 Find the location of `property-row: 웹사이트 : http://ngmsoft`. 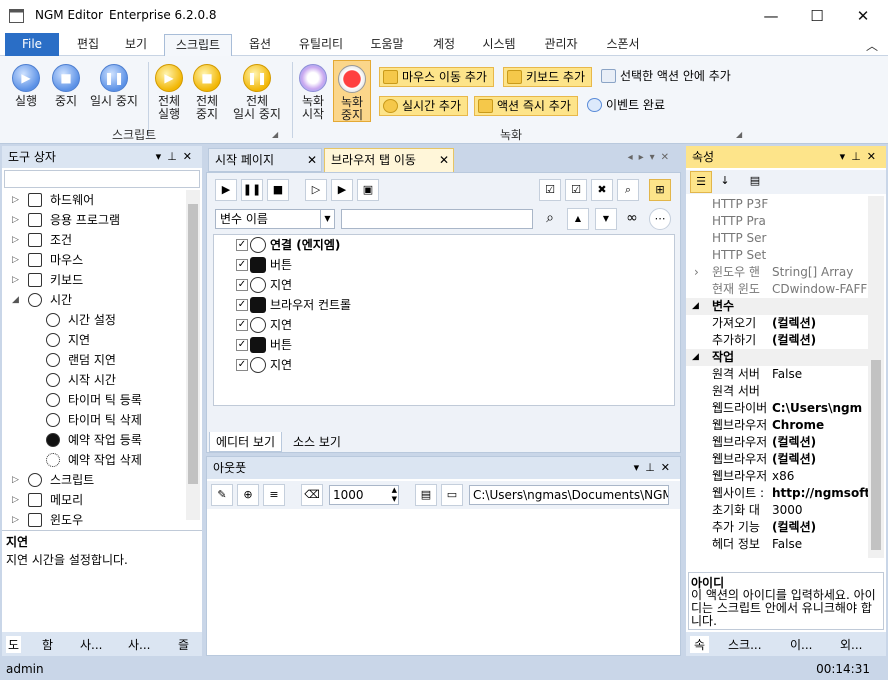

property-row: 웹사이트 : http://ngmsoft is located at coordinates (777, 493).